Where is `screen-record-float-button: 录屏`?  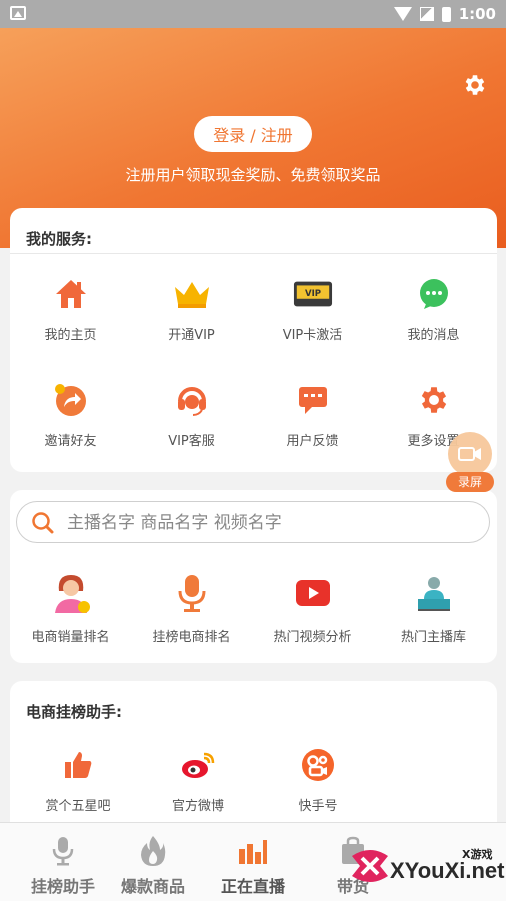
screen-record-float-button: 录屏 is located at coordinates (470, 462).